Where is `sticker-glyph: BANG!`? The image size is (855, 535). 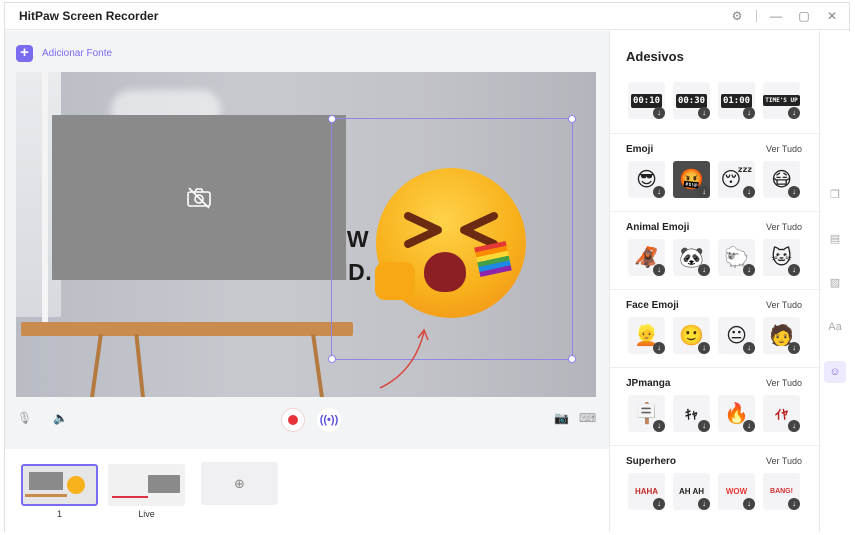
sticker-glyph: BANG! is located at coordinates (781, 491).